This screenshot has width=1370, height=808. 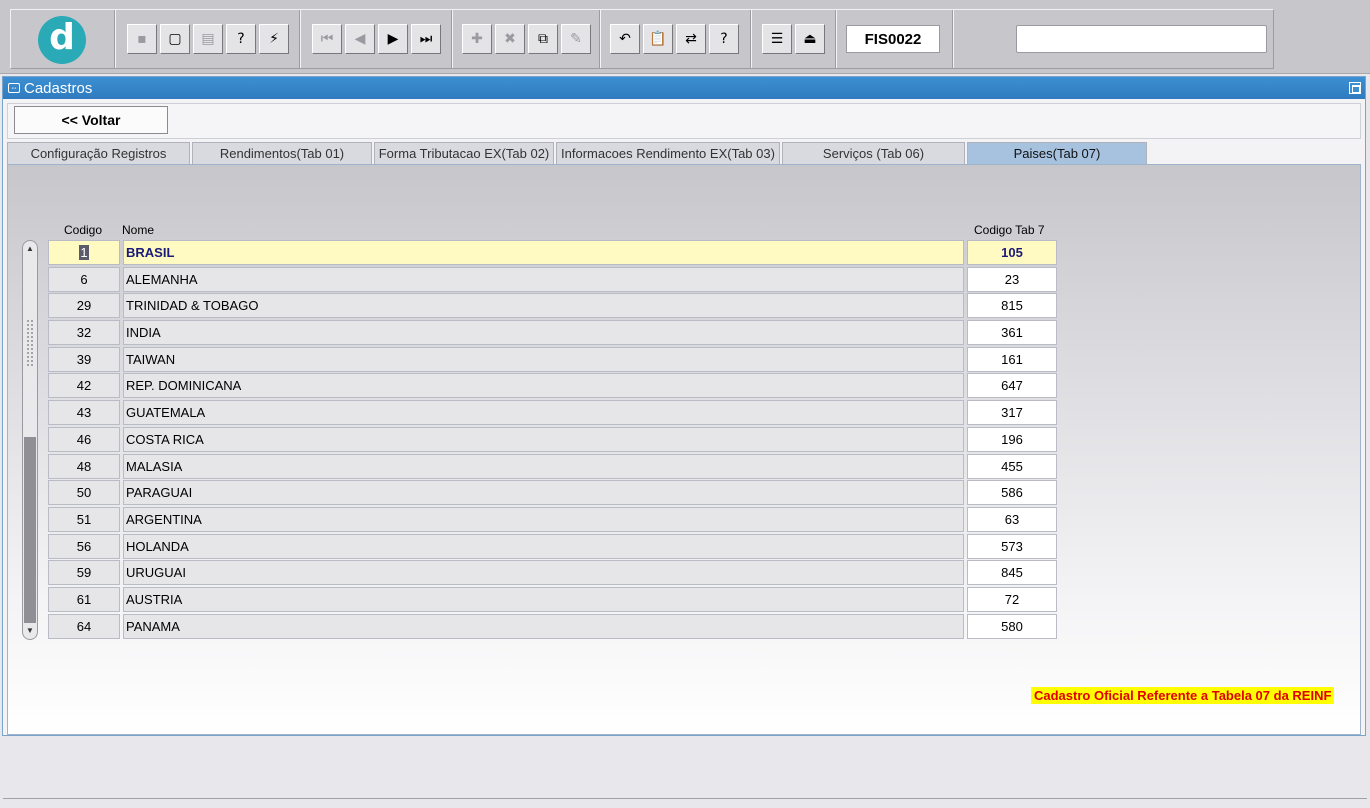 I want to click on tab-informacoes-rendimento: Informacoes Rendimento EX(Tab 03), so click(x=668, y=153).